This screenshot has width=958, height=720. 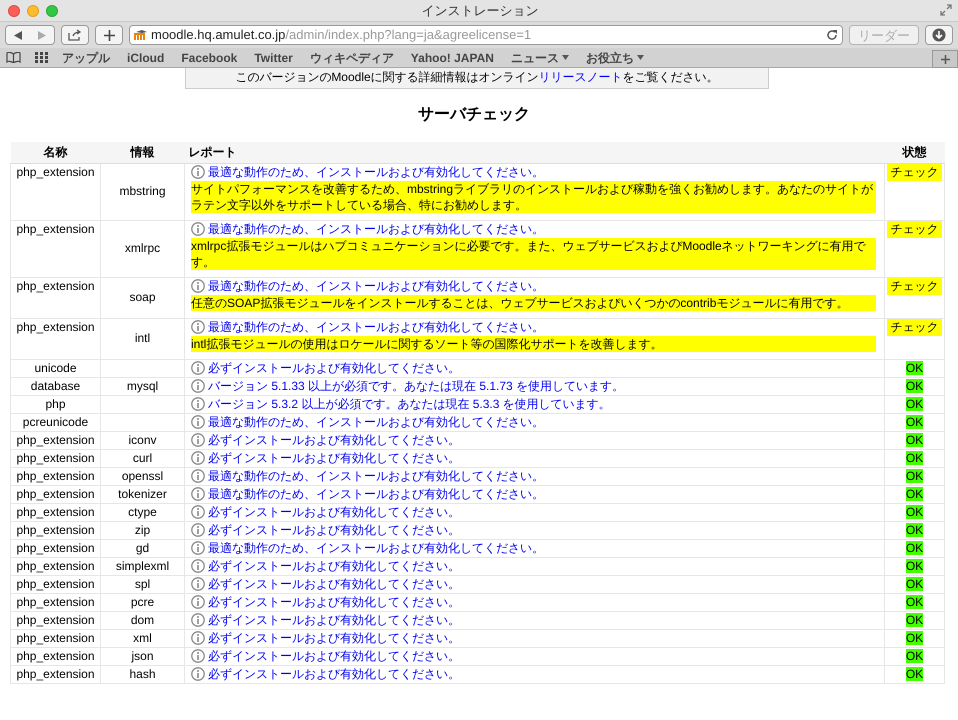 I want to click on grid-icon, so click(x=41, y=57).